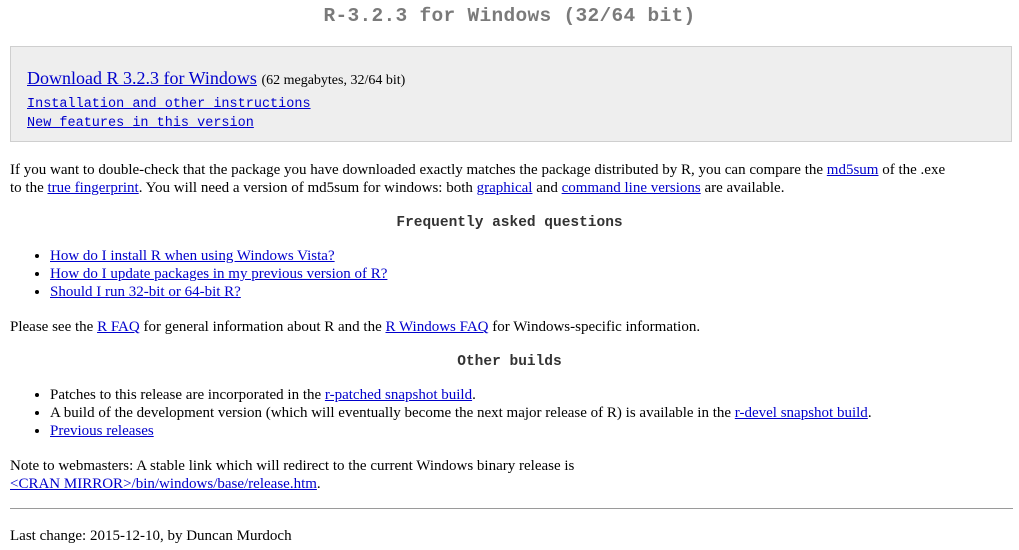 The image size is (1019, 550). What do you see at coordinates (869, 413) in the screenshot?
I see `devel-end: .` at bounding box center [869, 413].